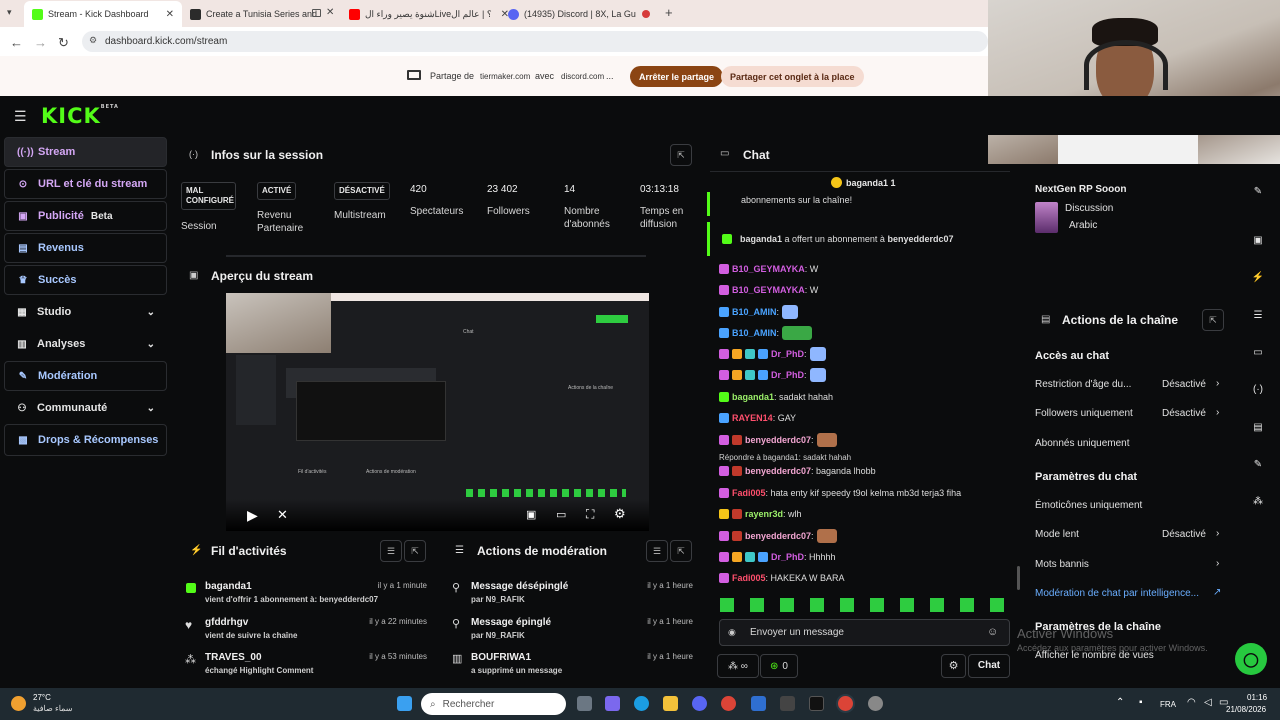 This screenshot has width=1280, height=720. I want to click on settings-icon: ⚙, so click(620, 514).